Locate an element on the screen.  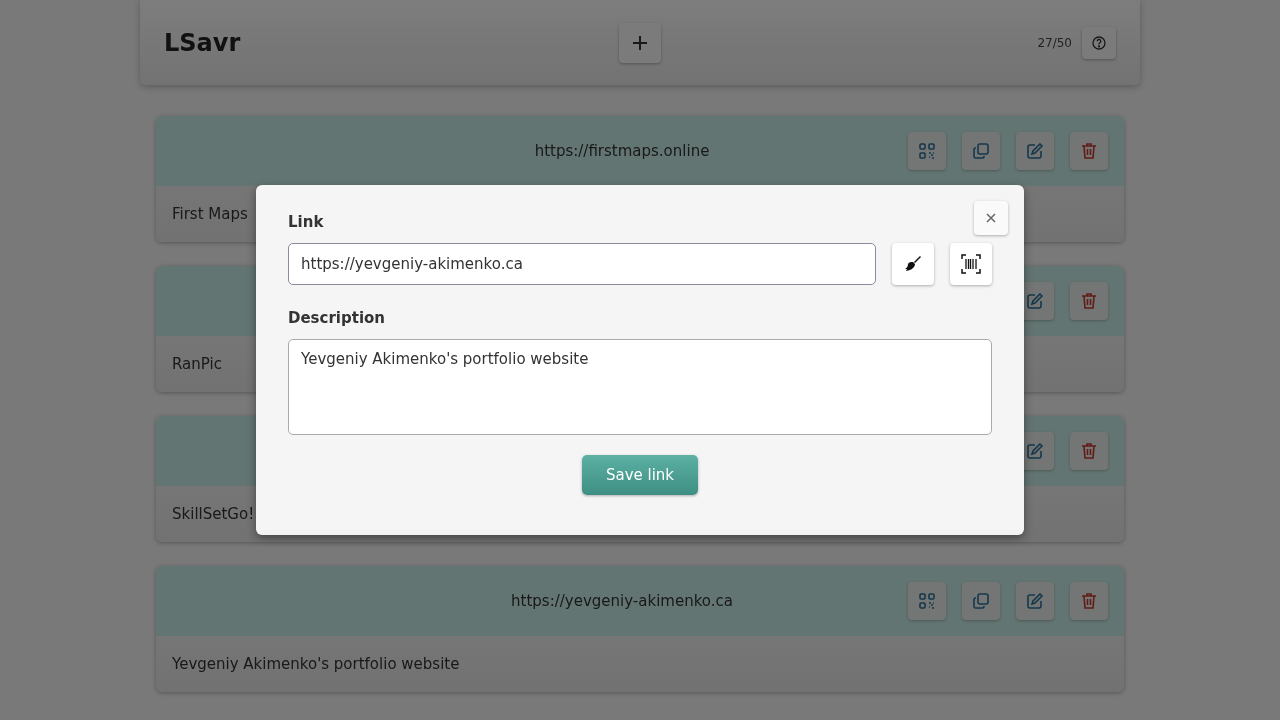
link-input-field: https://yevgeniy-akimenko.ca is located at coordinates (582, 264).